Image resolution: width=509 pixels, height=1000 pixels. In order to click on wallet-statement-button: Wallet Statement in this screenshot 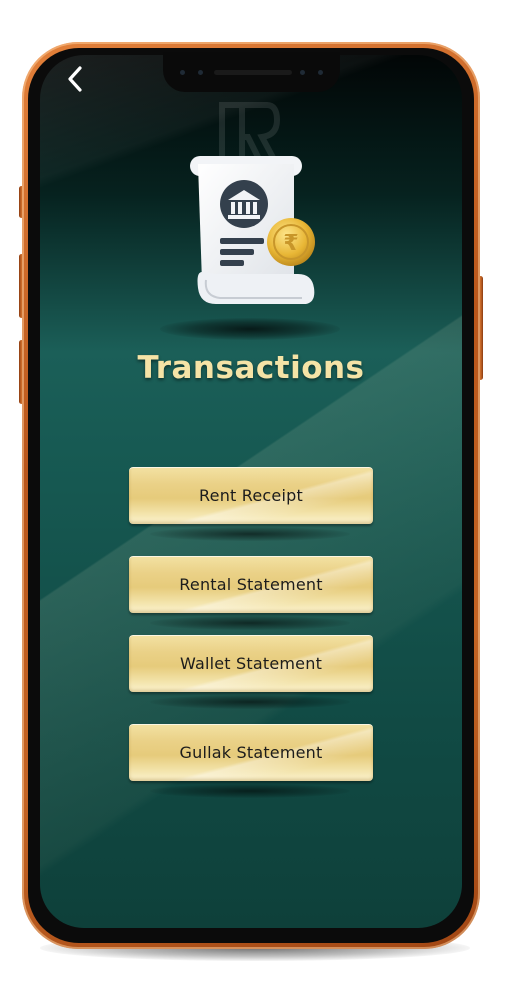, I will do `click(251, 663)`.